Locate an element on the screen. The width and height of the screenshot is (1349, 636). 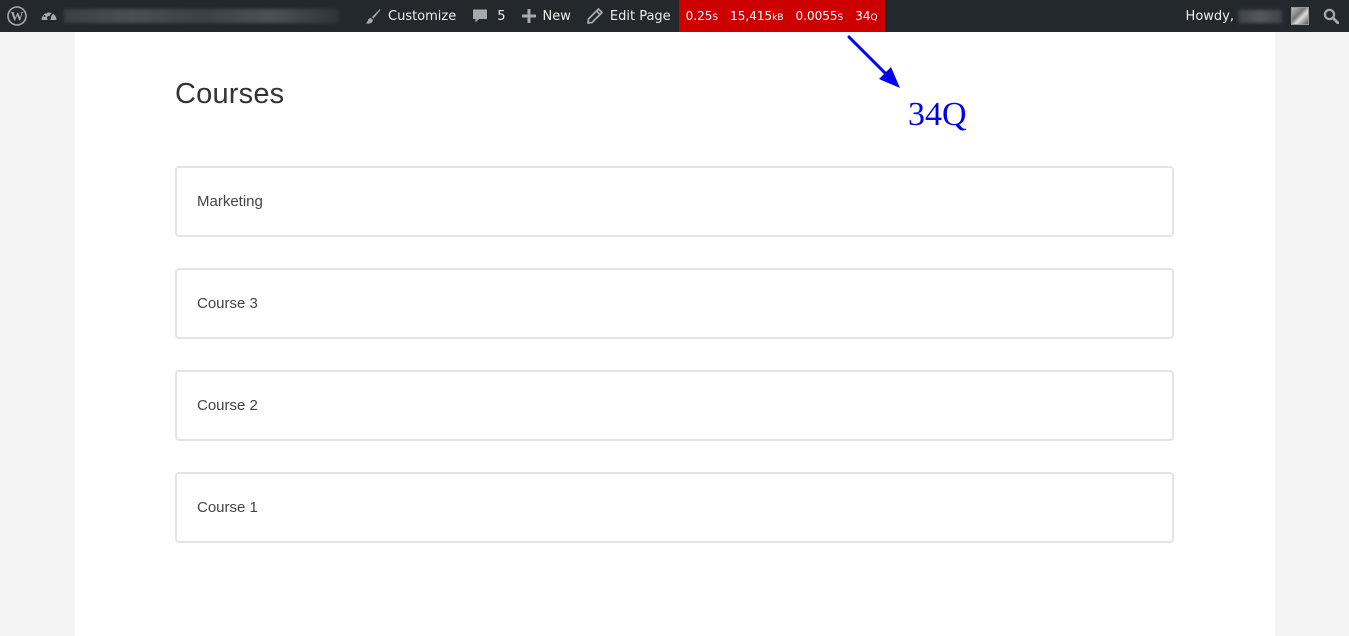
adminbar-secondary: Howdy, is located at coordinates (1263, 16).